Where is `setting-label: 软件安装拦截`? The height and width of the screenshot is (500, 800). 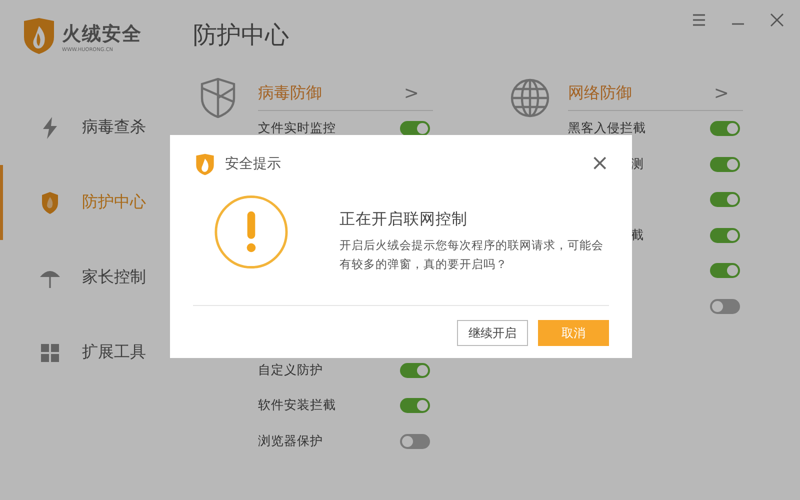
setting-label: 软件安装拦截 is located at coordinates (297, 404).